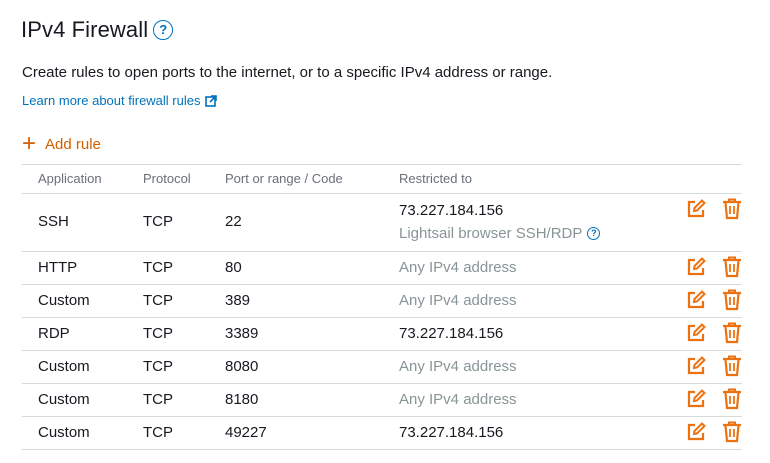  What do you see at coordinates (242, 399) in the screenshot?
I see `cell-port: 8180` at bounding box center [242, 399].